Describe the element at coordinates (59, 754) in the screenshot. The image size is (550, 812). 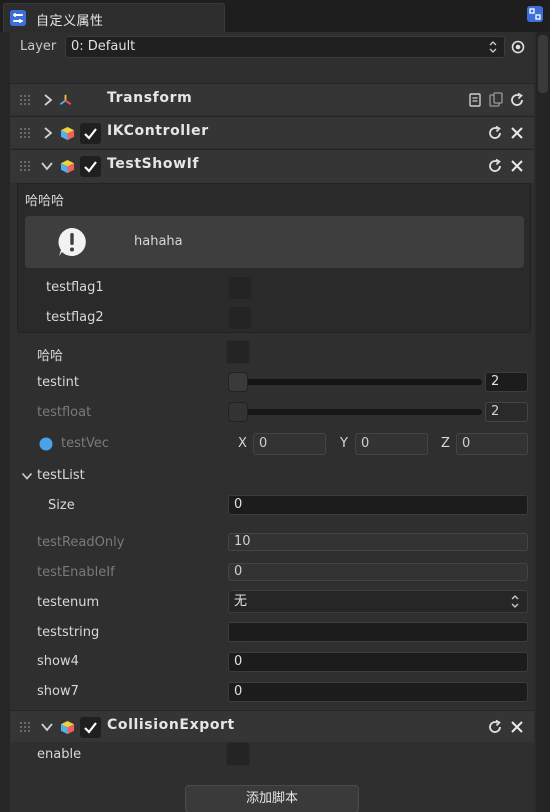
I see `enable-label: enable` at that location.